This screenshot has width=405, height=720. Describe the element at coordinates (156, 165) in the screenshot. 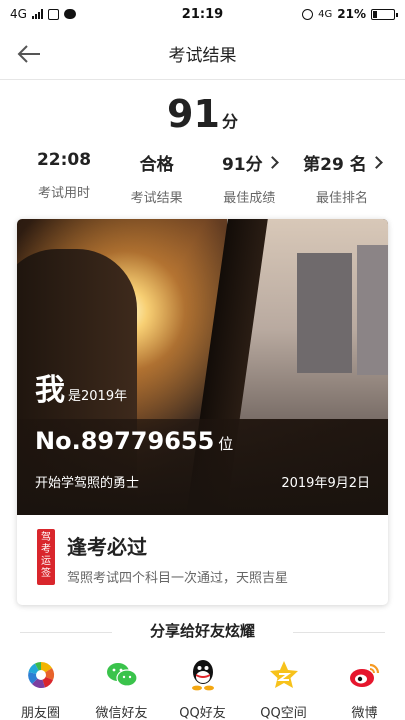

I see `stat-value: 合格` at that location.